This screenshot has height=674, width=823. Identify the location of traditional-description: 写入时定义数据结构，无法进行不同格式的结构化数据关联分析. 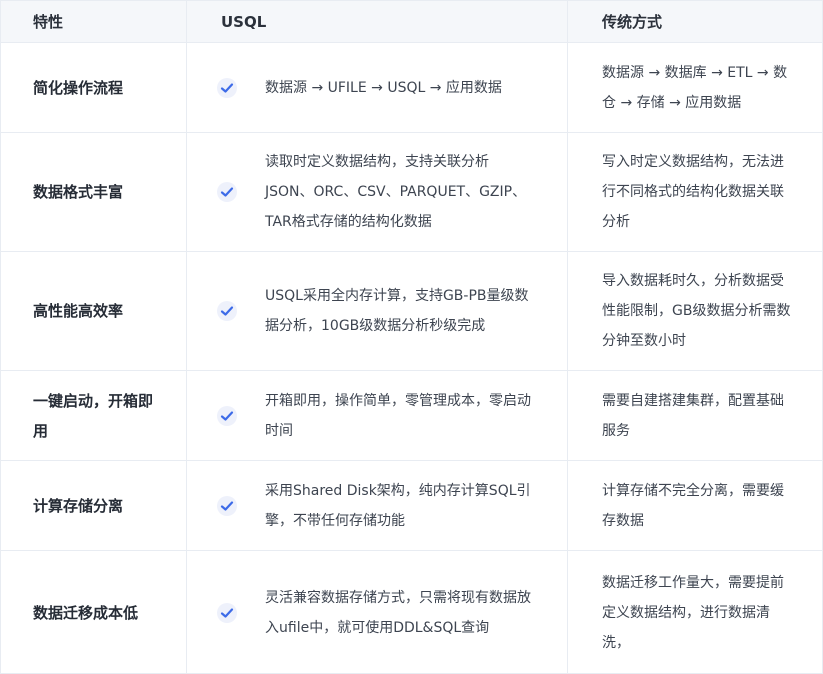
(693, 192).